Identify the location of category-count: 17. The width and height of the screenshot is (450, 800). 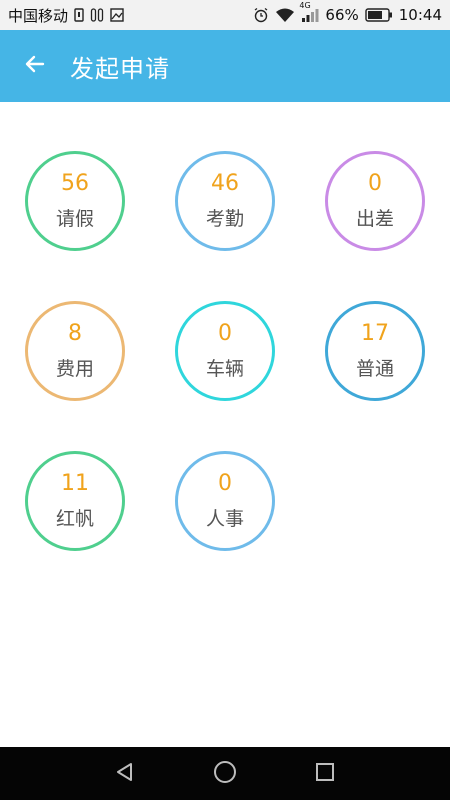
(375, 333).